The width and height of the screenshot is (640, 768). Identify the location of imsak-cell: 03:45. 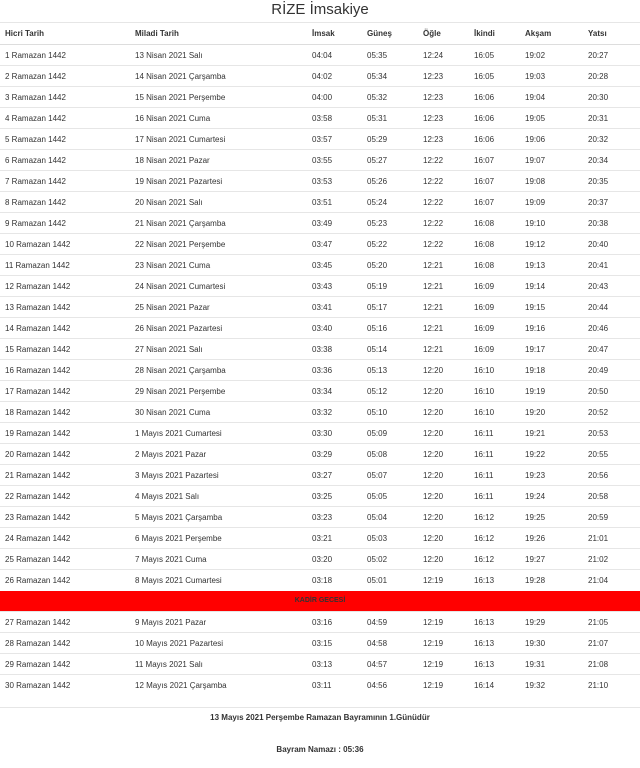
(334, 265).